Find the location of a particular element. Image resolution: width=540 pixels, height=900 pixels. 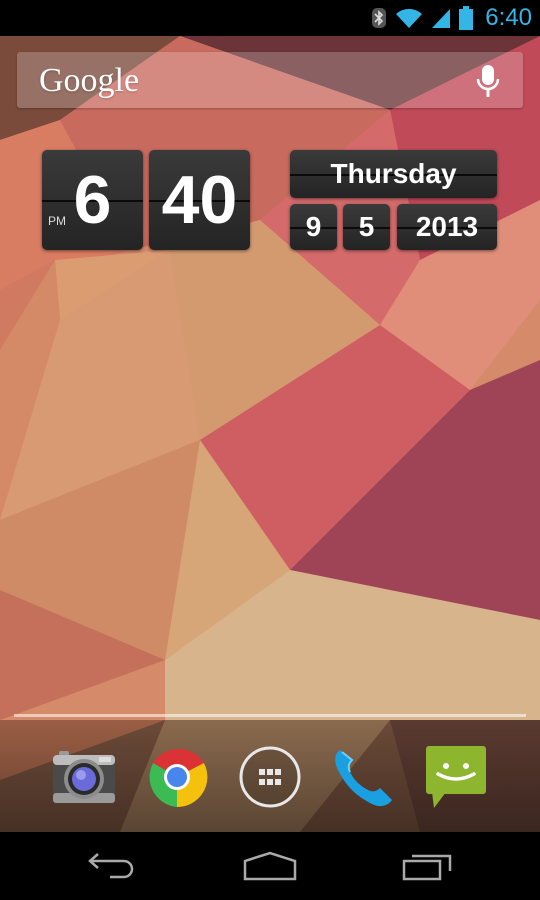

phone-icon is located at coordinates (363, 778).